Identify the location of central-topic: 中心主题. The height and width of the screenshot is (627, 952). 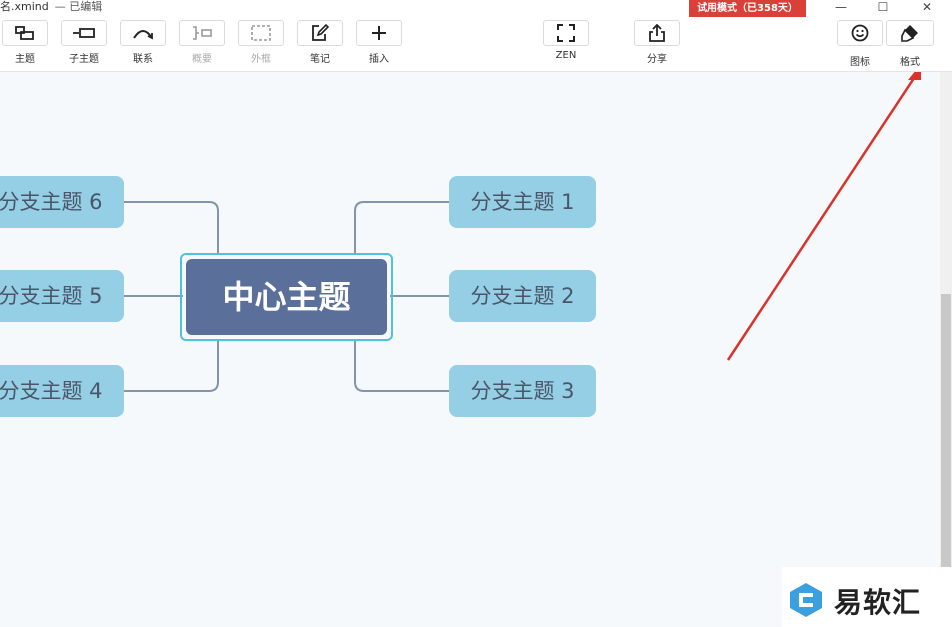
(286, 297).